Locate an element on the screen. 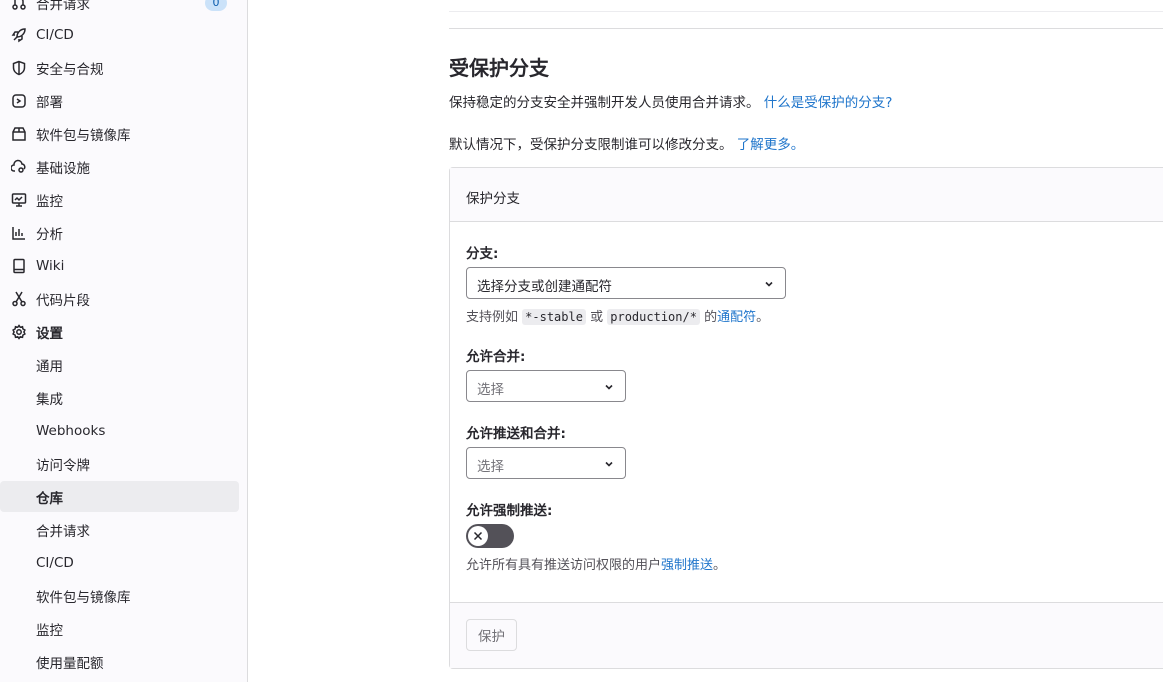 Image resolution: width=1163 pixels, height=682 pixels. sidebar-subitem-label: 软件包与镜像库 is located at coordinates (83, 598).